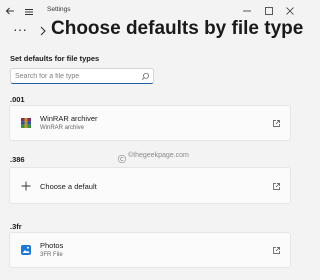  Describe the element at coordinates (75, 76) in the screenshot. I see `search-input` at that location.